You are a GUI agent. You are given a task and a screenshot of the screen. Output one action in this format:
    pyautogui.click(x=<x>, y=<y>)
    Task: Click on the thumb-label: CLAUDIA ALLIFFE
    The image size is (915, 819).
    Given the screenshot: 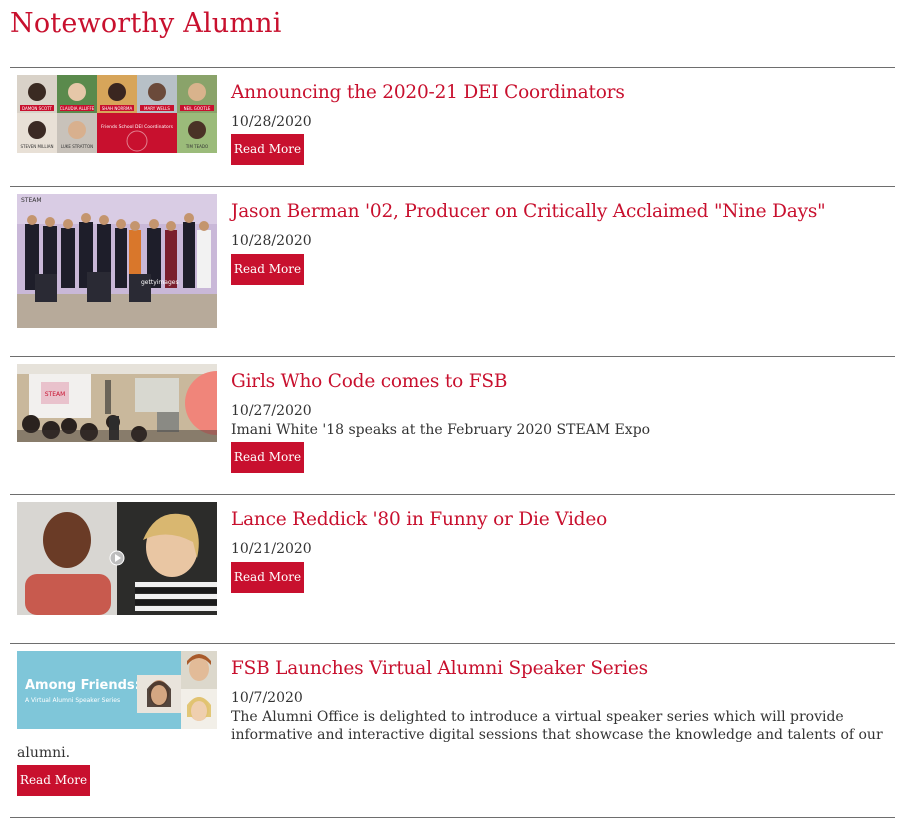 What is the action you would take?
    pyautogui.click(x=77, y=108)
    